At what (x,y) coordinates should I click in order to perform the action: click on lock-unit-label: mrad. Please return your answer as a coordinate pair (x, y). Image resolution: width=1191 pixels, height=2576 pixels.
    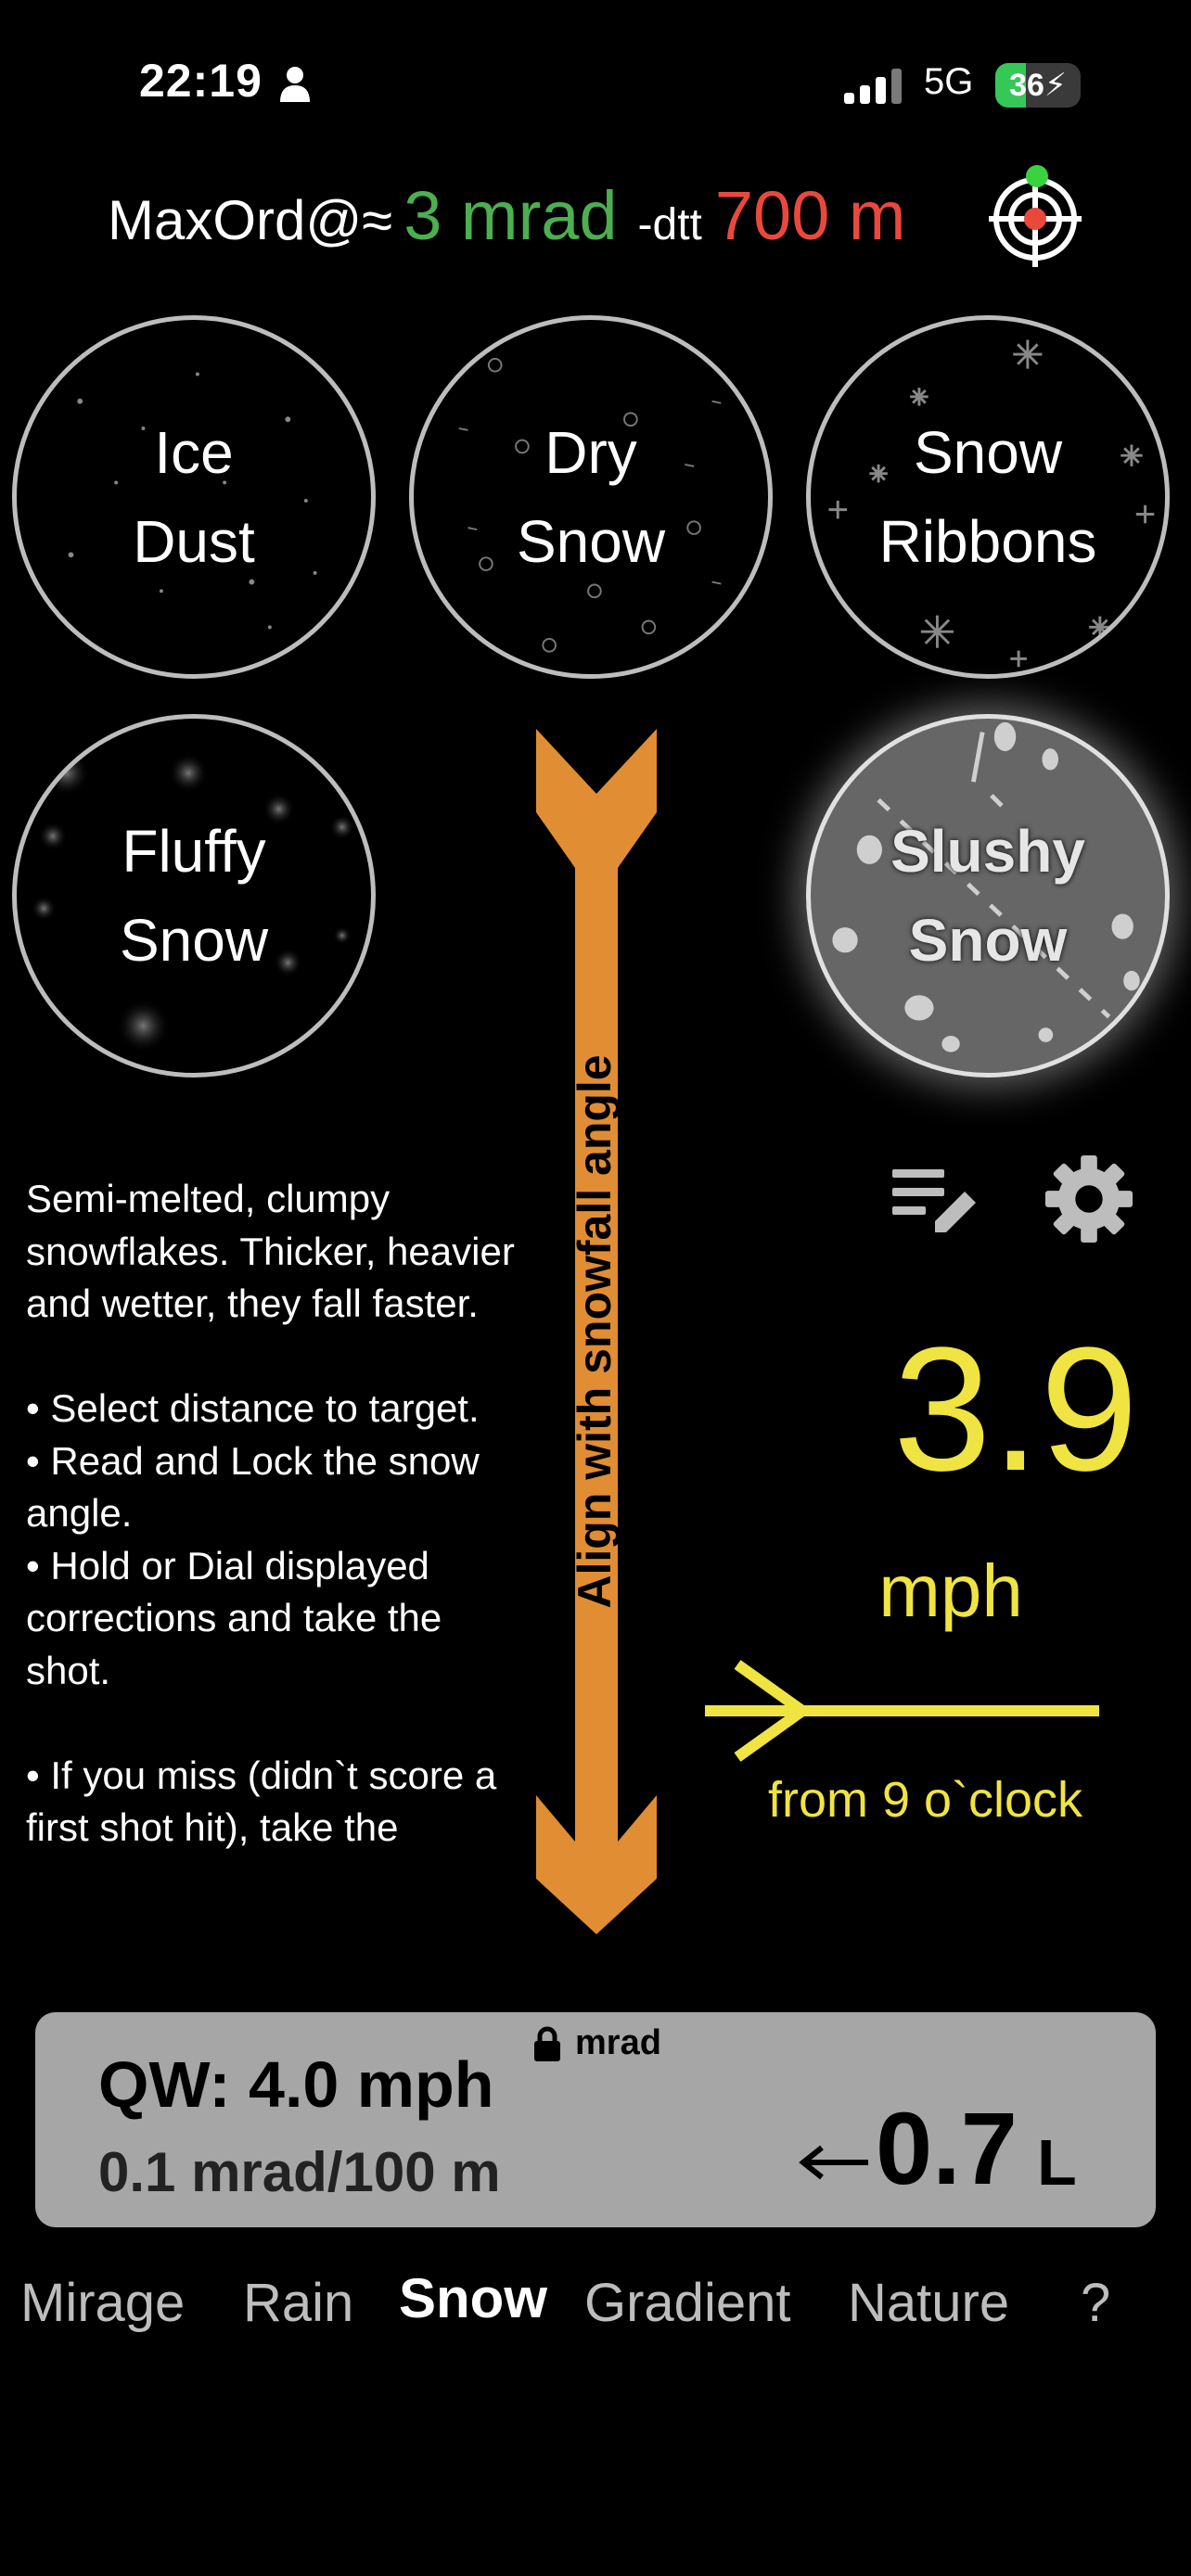
    Looking at the image, I should click on (618, 2043).